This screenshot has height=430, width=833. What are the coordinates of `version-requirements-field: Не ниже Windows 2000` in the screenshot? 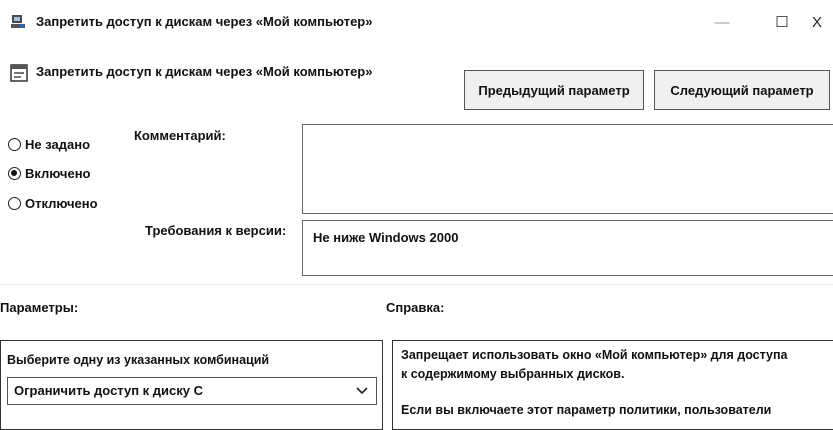 It's located at (567, 248).